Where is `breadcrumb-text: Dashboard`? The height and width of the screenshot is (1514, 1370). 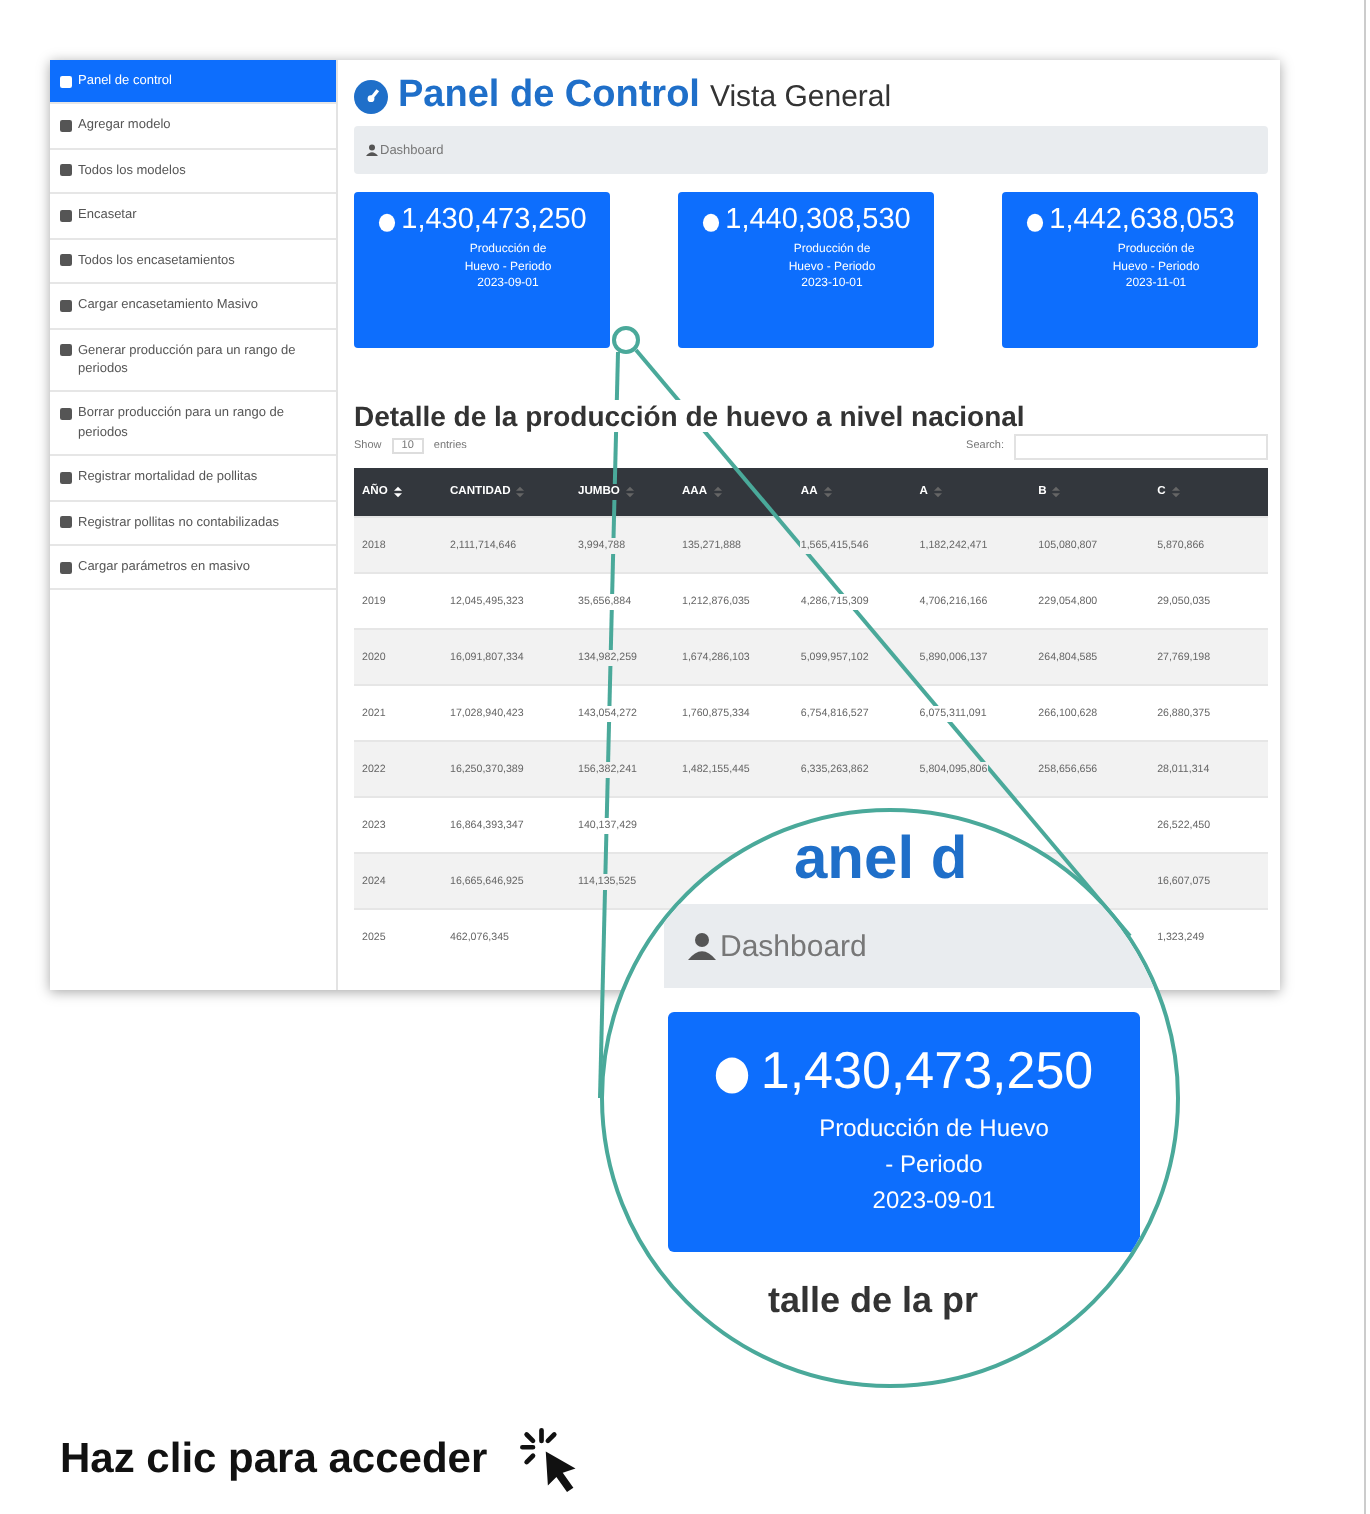
breadcrumb-text: Dashboard is located at coordinates (793, 946).